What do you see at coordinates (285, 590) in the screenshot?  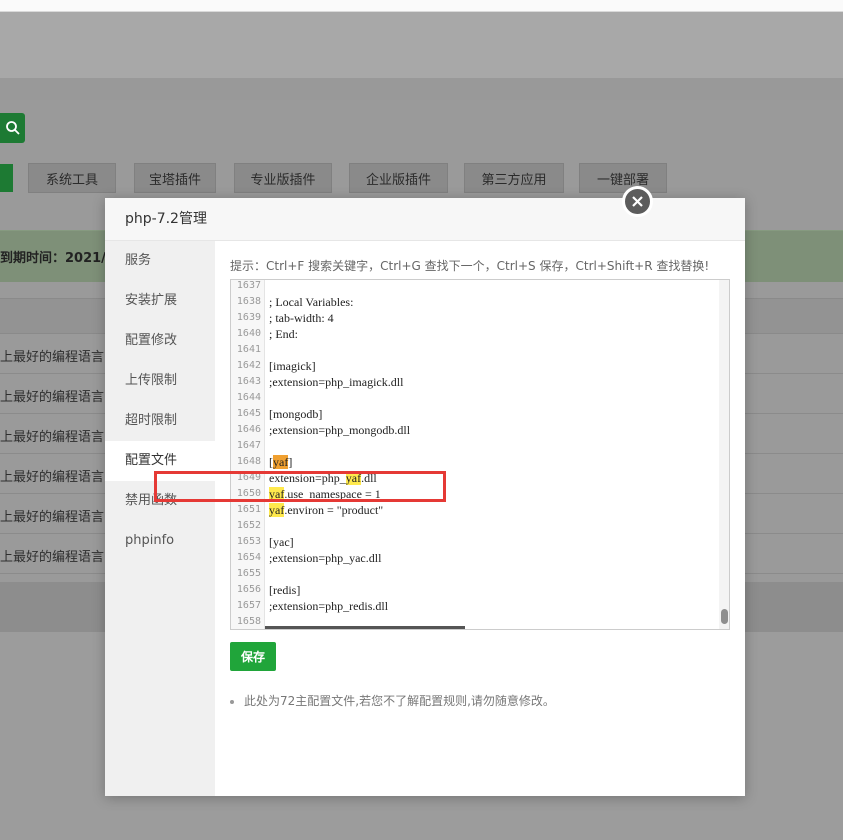 I see `code-text: [redis]` at bounding box center [285, 590].